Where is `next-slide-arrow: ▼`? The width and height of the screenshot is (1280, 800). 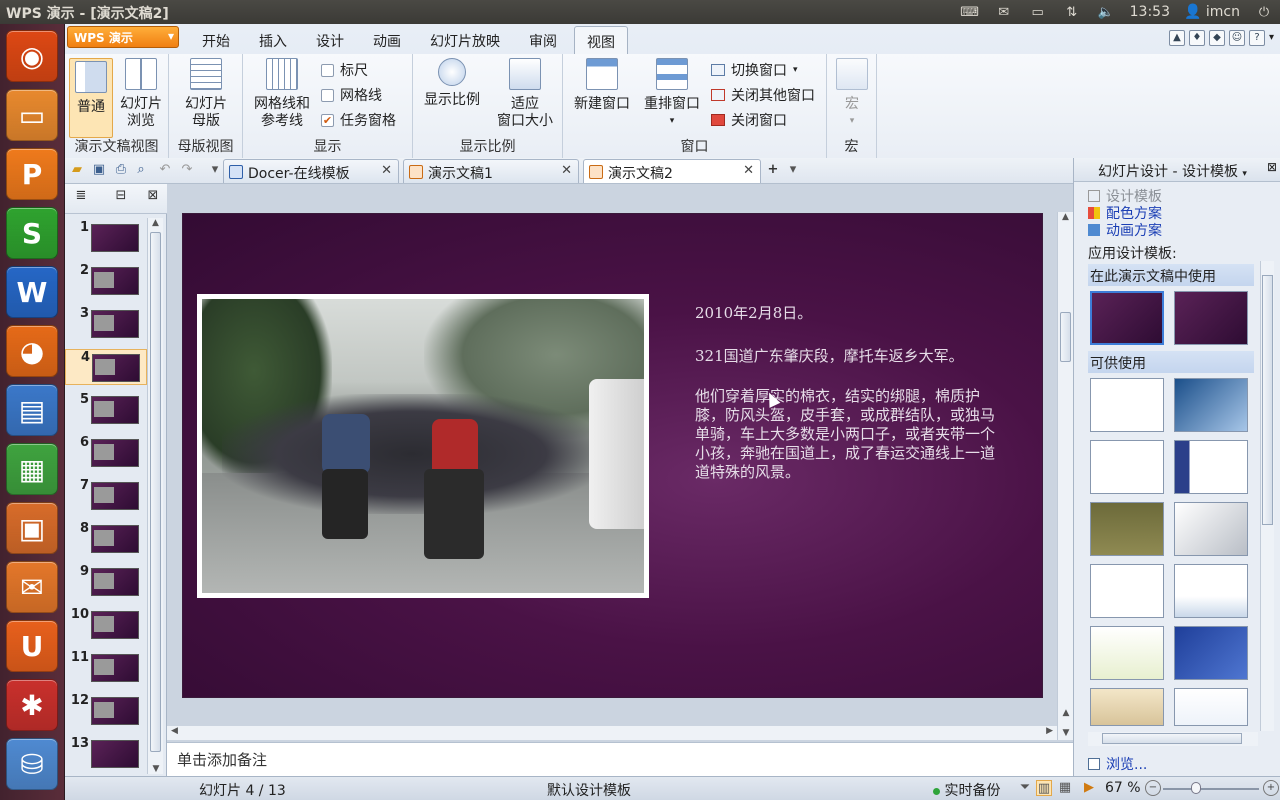 next-slide-arrow: ▼ is located at coordinates (1066, 733).